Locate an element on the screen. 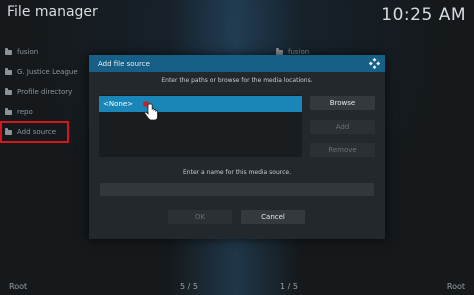 The height and width of the screenshot is (295, 474). remove-button: Remove is located at coordinates (342, 150).